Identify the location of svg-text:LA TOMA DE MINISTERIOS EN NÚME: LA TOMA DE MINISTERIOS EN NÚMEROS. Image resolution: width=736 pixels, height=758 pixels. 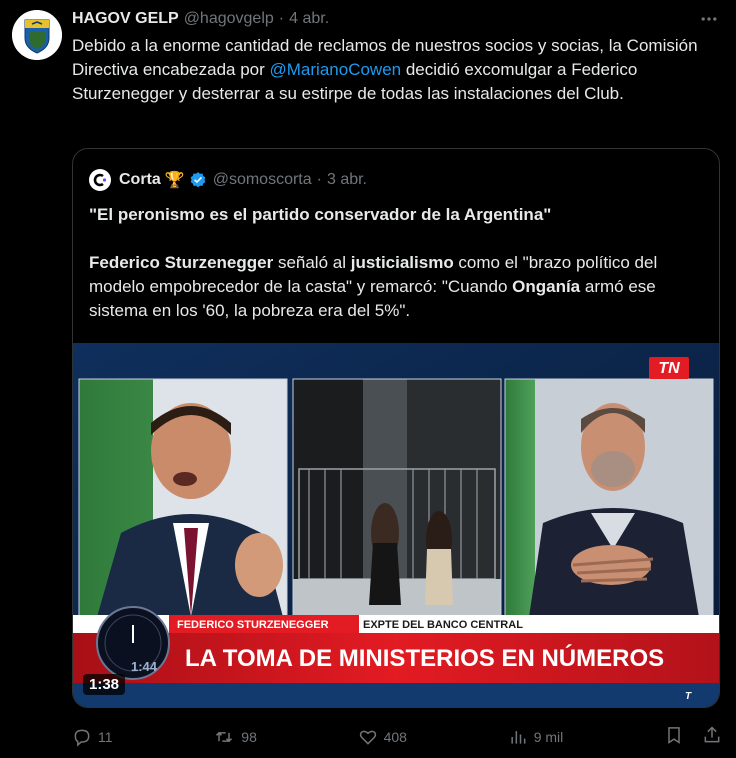
(424, 658).